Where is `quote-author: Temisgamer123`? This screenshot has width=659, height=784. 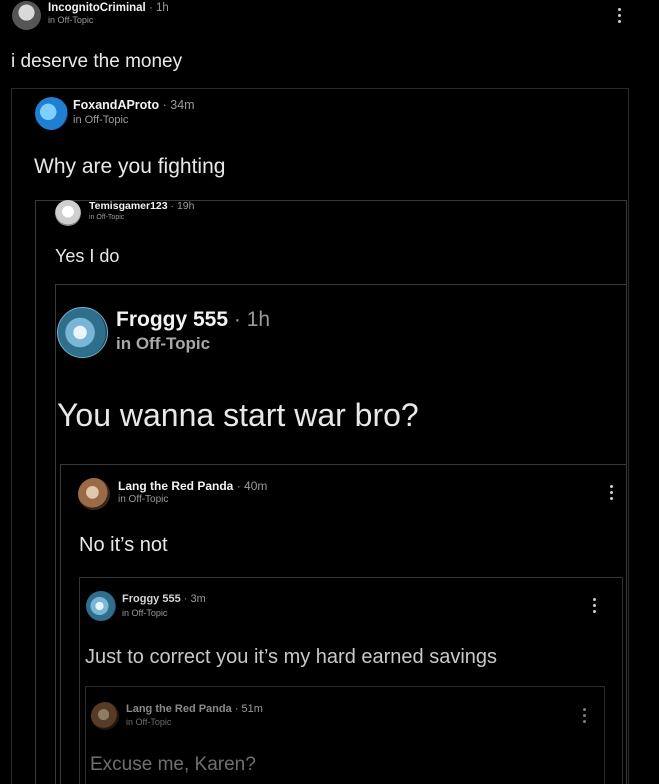 quote-author: Temisgamer123 is located at coordinates (128, 206).